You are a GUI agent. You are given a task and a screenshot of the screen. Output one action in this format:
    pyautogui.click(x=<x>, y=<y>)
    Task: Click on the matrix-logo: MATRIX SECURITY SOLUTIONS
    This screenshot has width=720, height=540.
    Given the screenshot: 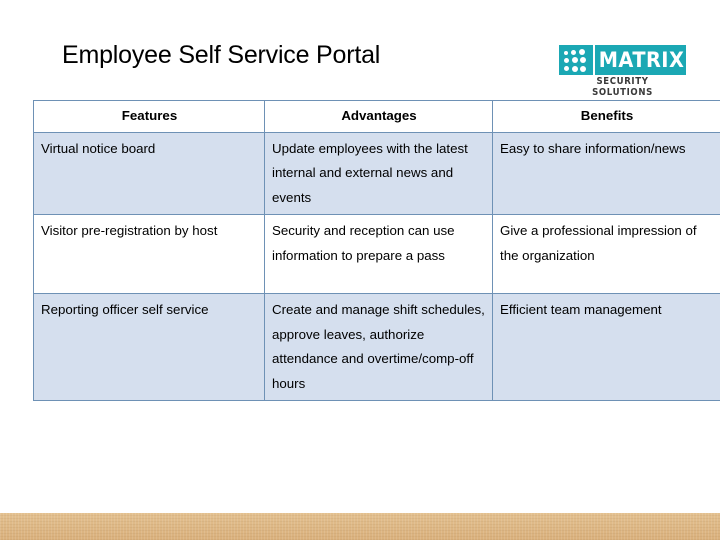 What is the action you would take?
    pyautogui.click(x=622, y=71)
    